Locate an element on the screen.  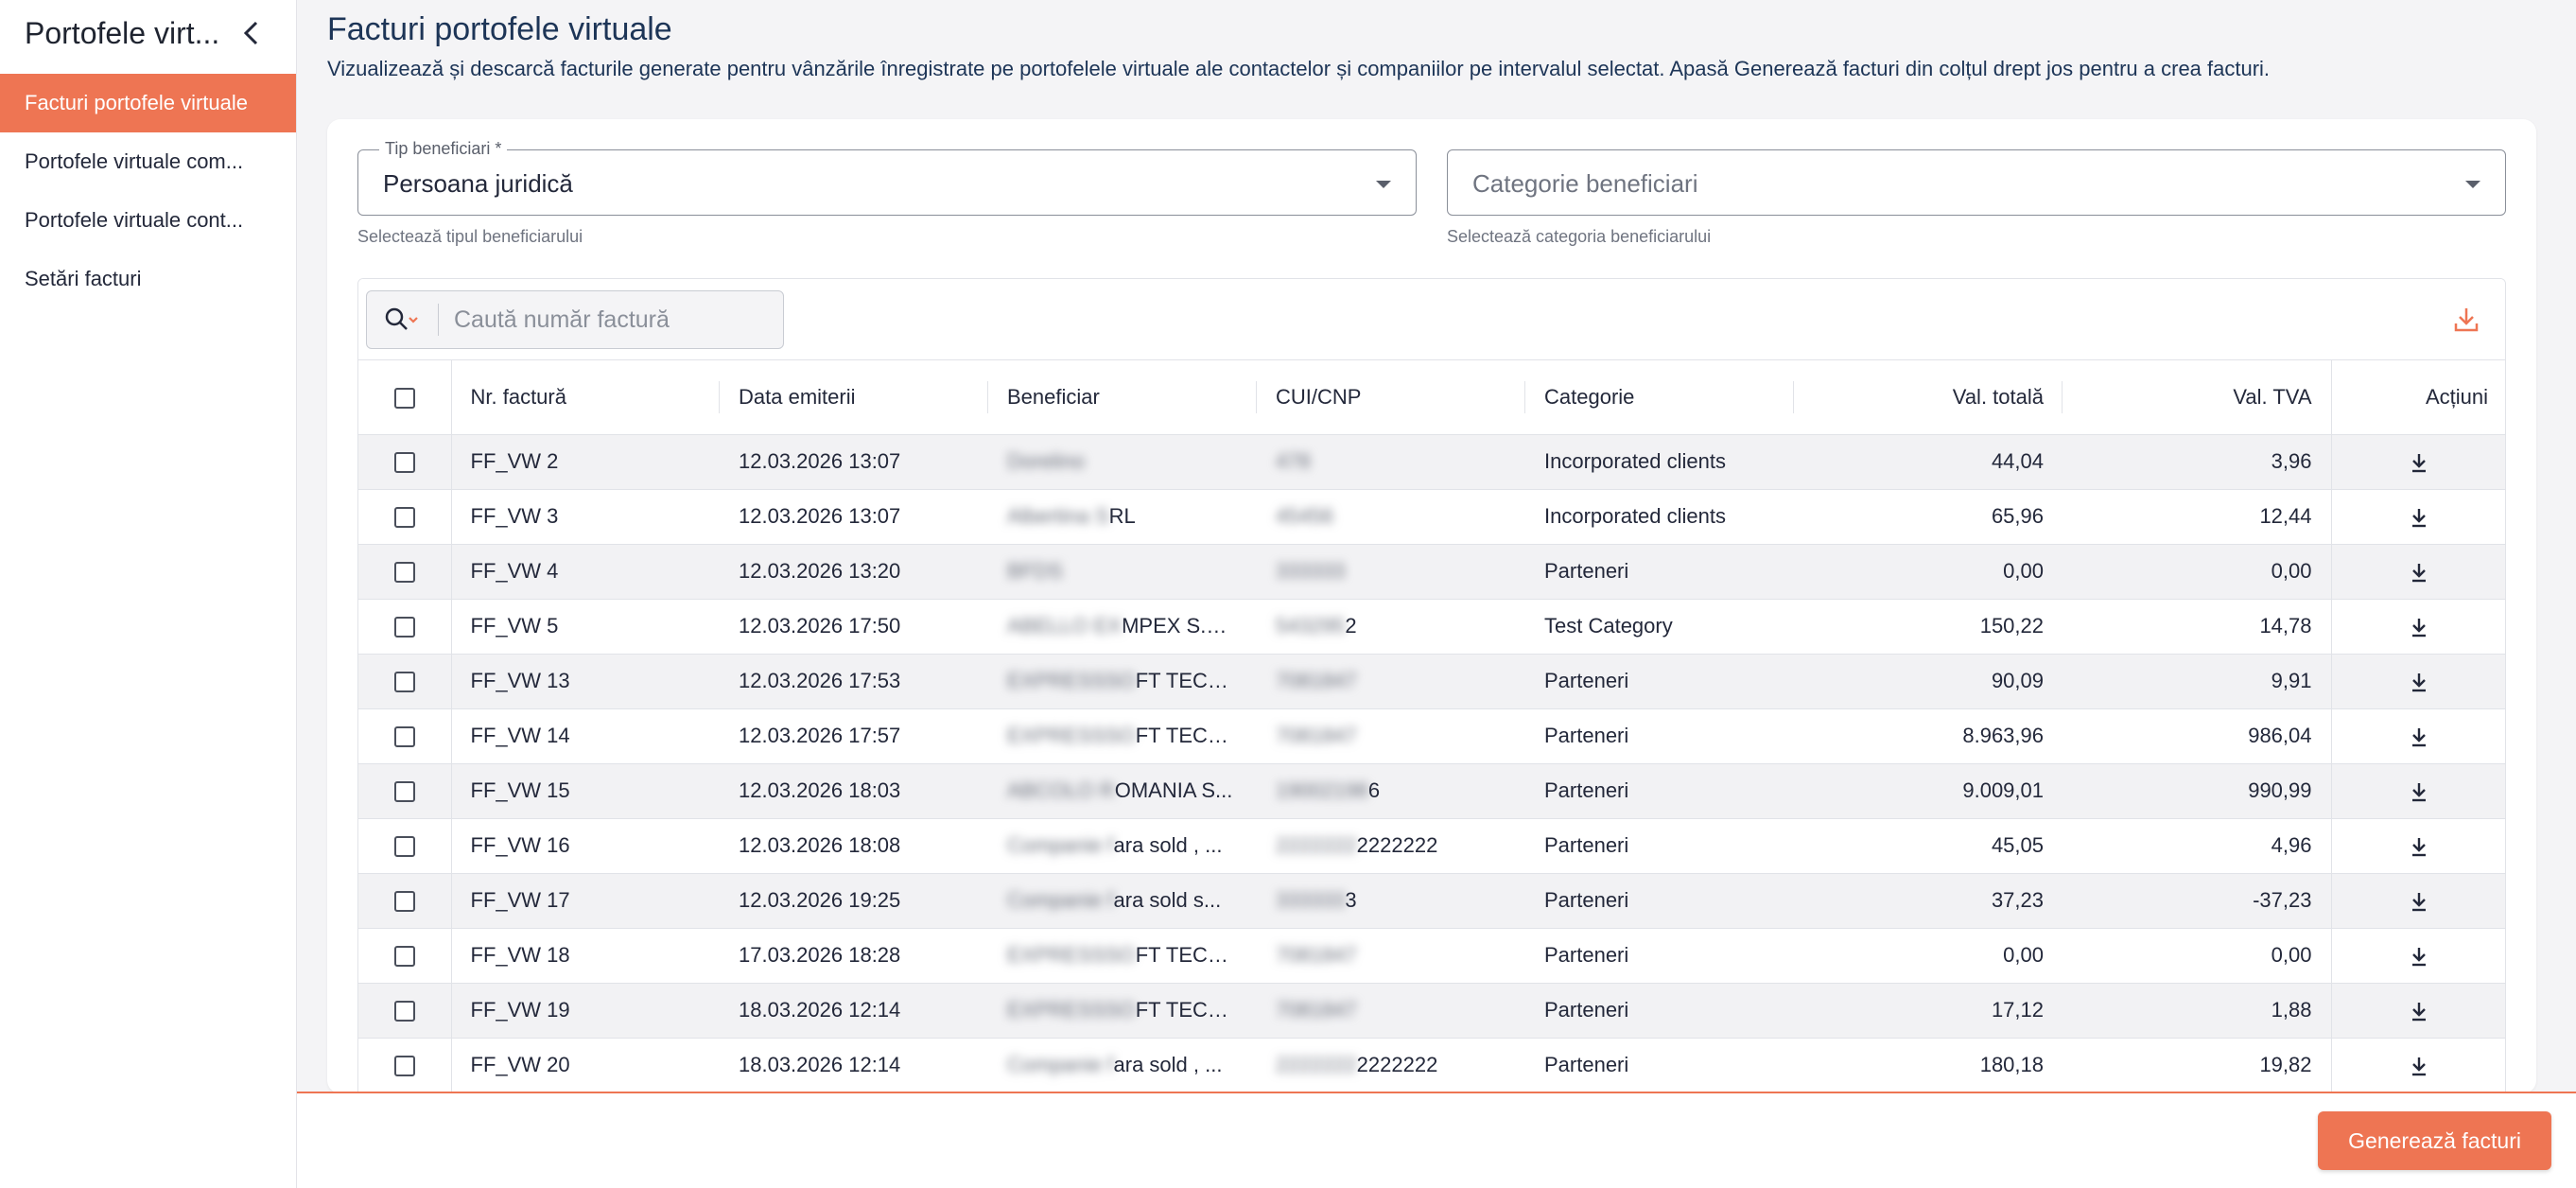
beneficiary-type-label: Tip beneficiari * is located at coordinates (443, 149).